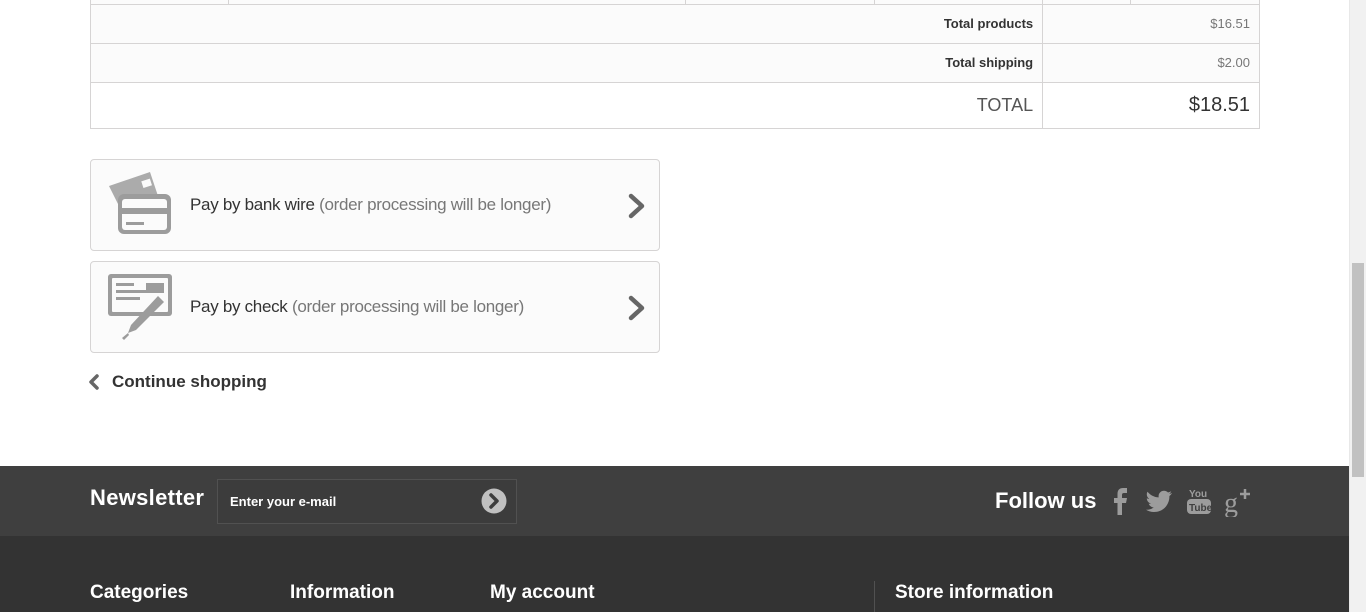 The image size is (1366, 612). I want to click on twitter-icon, so click(1159, 501).